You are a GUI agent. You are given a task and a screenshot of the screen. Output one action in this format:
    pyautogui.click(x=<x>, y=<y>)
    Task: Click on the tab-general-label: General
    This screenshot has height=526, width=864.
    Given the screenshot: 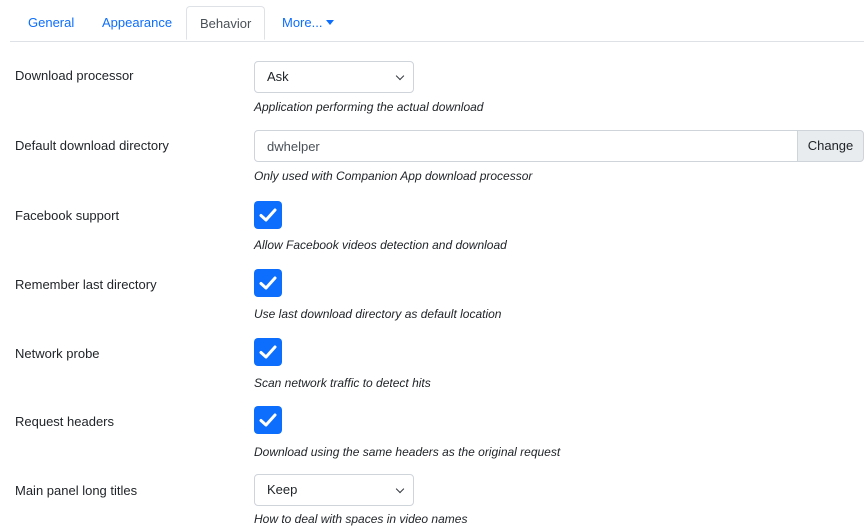 What is the action you would take?
    pyautogui.click(x=51, y=22)
    